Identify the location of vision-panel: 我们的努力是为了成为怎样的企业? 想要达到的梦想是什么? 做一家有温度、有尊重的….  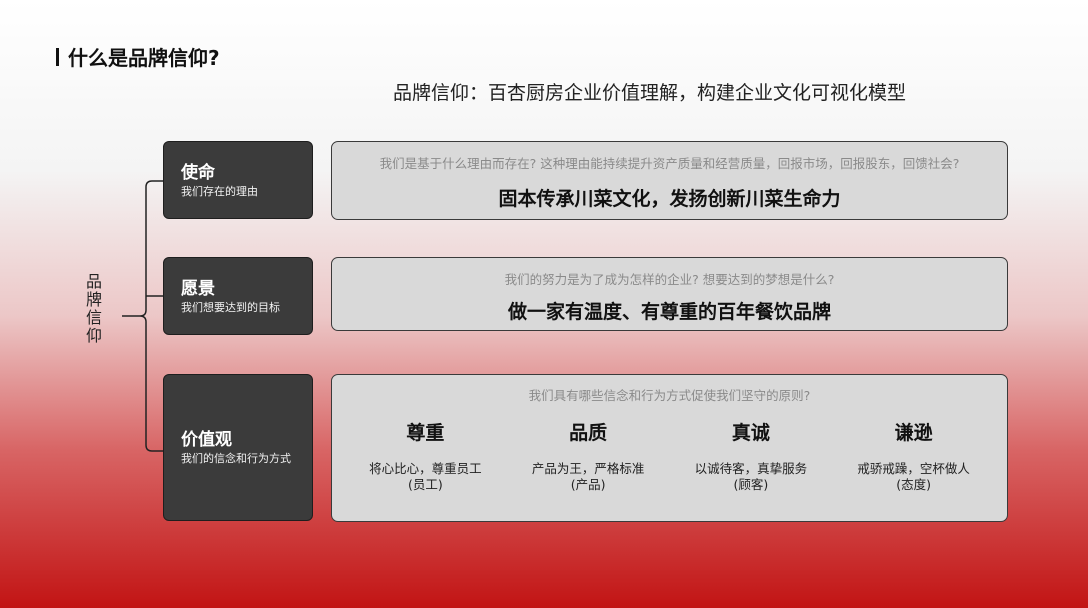
(669, 294).